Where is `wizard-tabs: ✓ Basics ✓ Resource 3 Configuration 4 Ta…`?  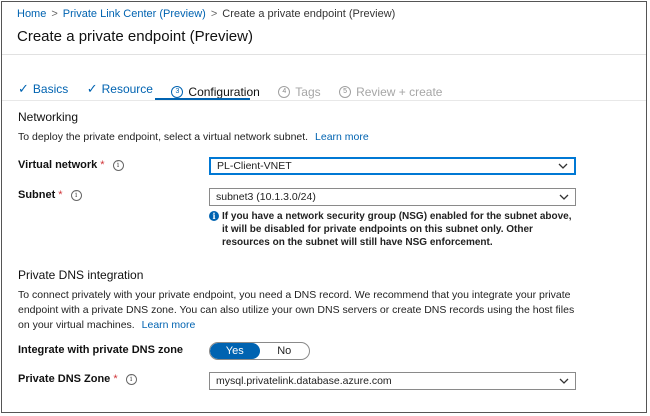 wizard-tabs: ✓ Basics ✓ Resource 3 Configuration 4 Ta… is located at coordinates (237, 90).